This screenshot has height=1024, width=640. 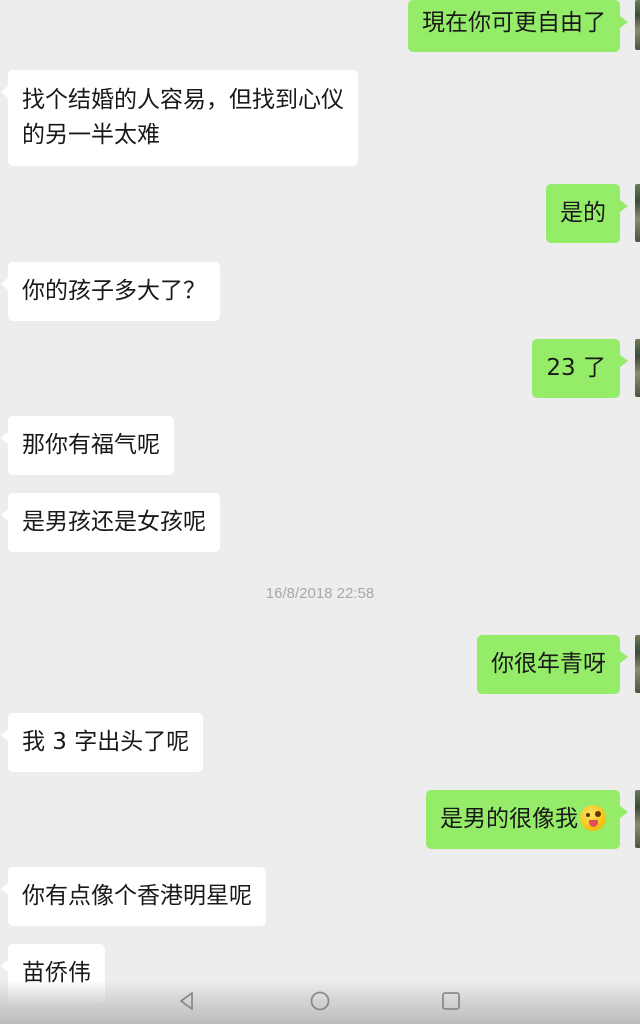 I want to click on message-text: 現在你可更自由了, so click(x=514, y=23).